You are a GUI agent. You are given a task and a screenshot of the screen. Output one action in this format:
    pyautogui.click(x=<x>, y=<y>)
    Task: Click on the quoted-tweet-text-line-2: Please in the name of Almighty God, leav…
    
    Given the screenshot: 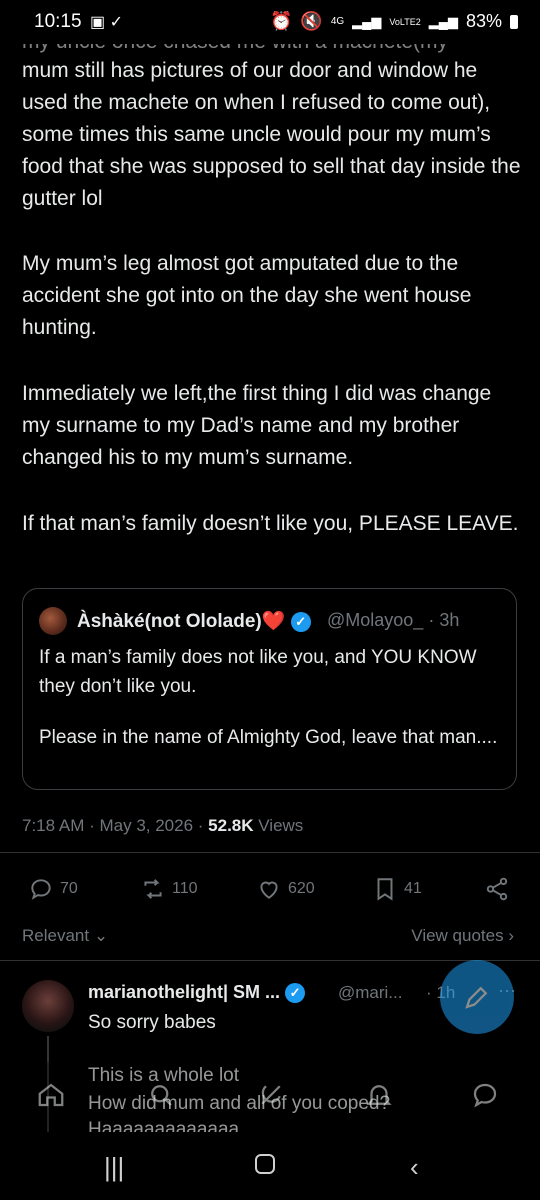 What is the action you would take?
    pyautogui.click(x=268, y=737)
    